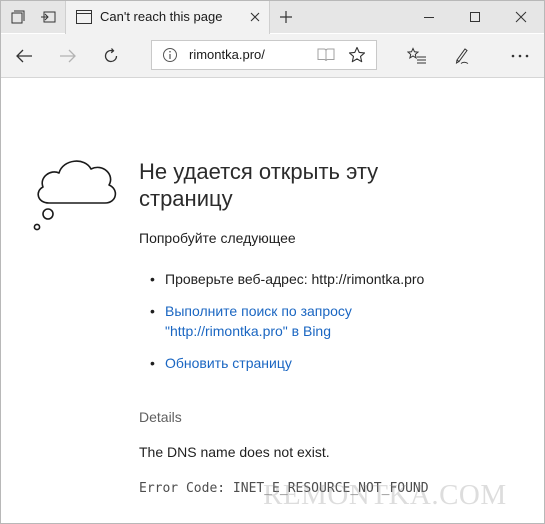 This screenshot has height=524, width=545. Describe the element at coordinates (461, 56) in the screenshot. I see `pen-icon` at that location.